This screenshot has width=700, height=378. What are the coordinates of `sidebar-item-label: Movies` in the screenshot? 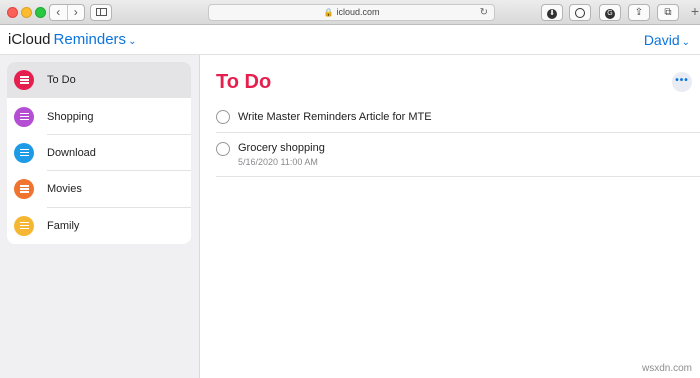 It's located at (64, 189).